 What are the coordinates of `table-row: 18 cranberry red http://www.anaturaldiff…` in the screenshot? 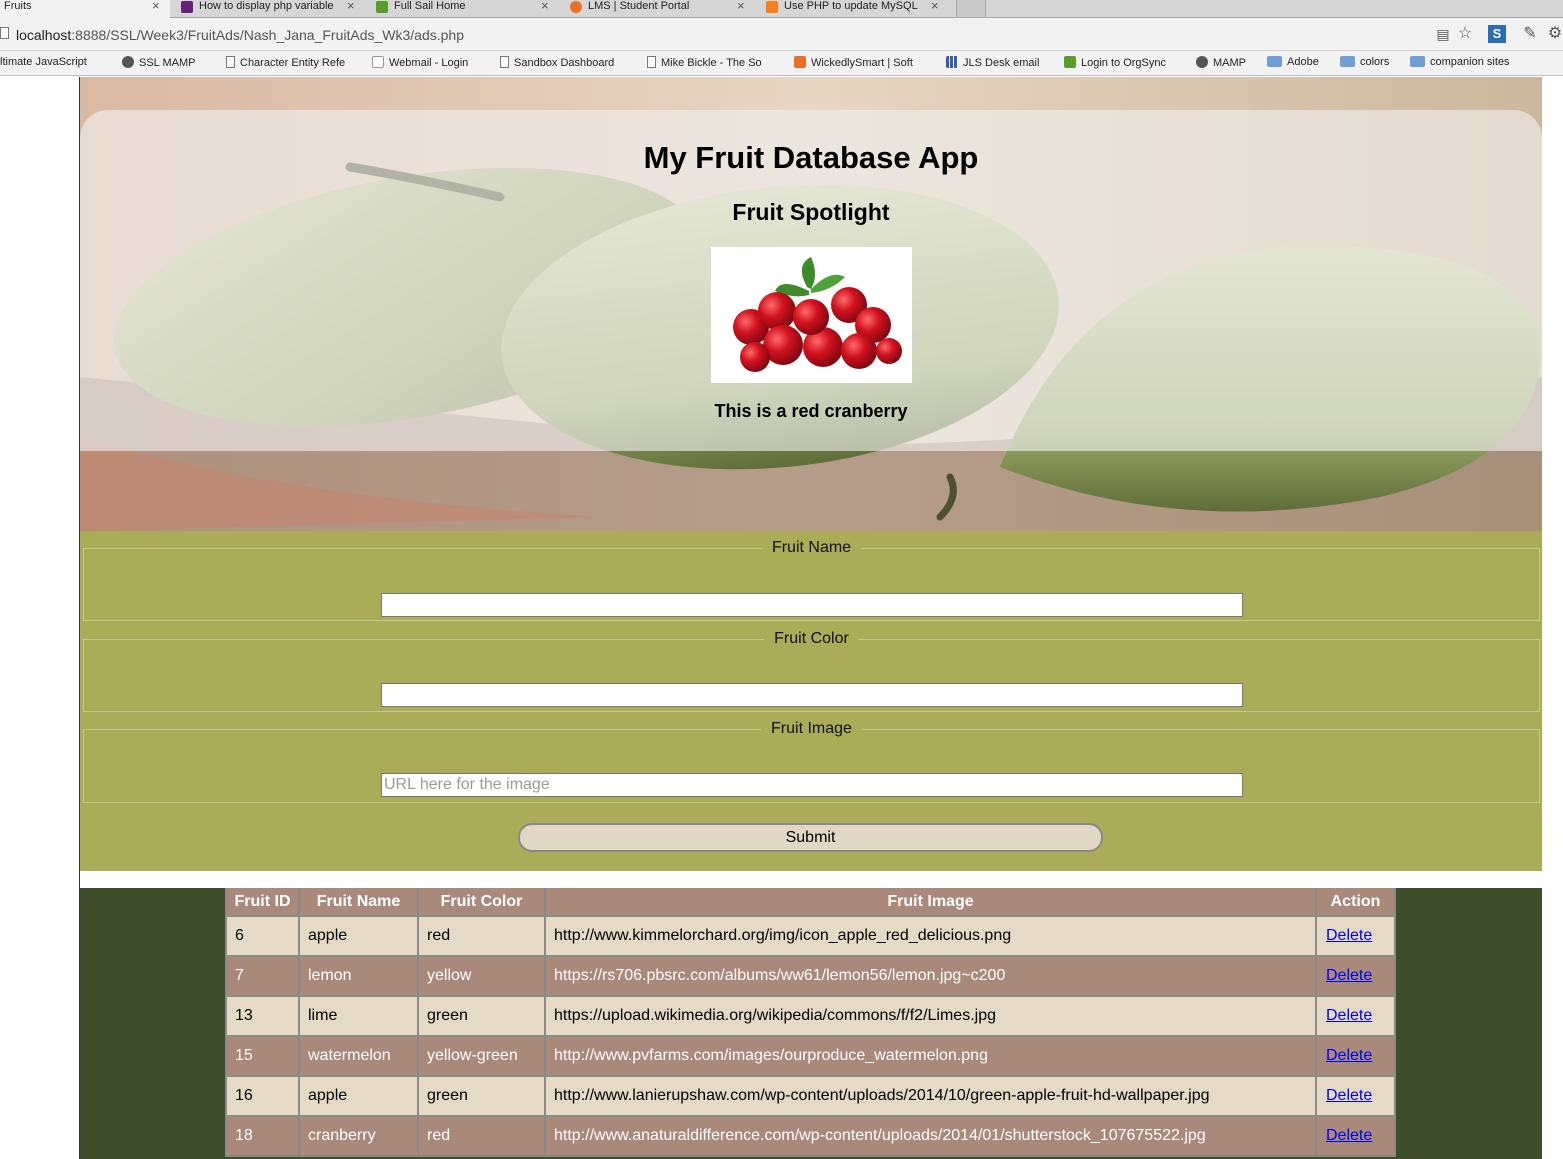 It's located at (810, 1136).